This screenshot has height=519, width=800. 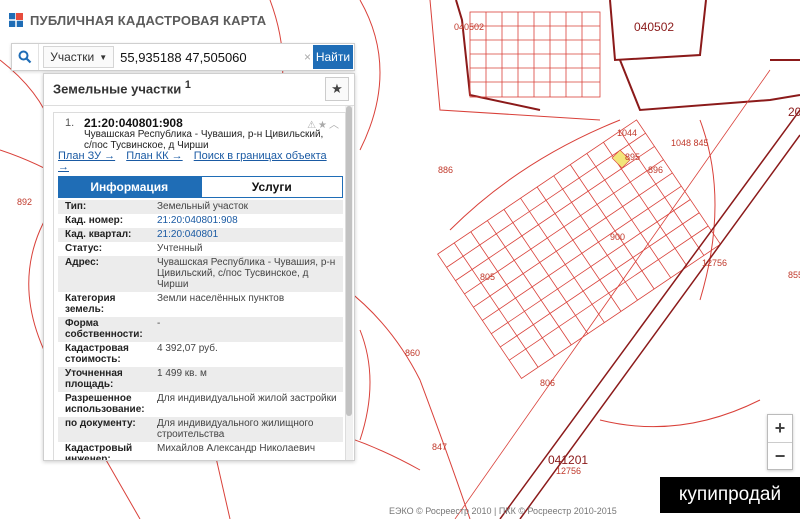 I want to click on property-row: Статус: Учтенный, so click(x=200, y=249).